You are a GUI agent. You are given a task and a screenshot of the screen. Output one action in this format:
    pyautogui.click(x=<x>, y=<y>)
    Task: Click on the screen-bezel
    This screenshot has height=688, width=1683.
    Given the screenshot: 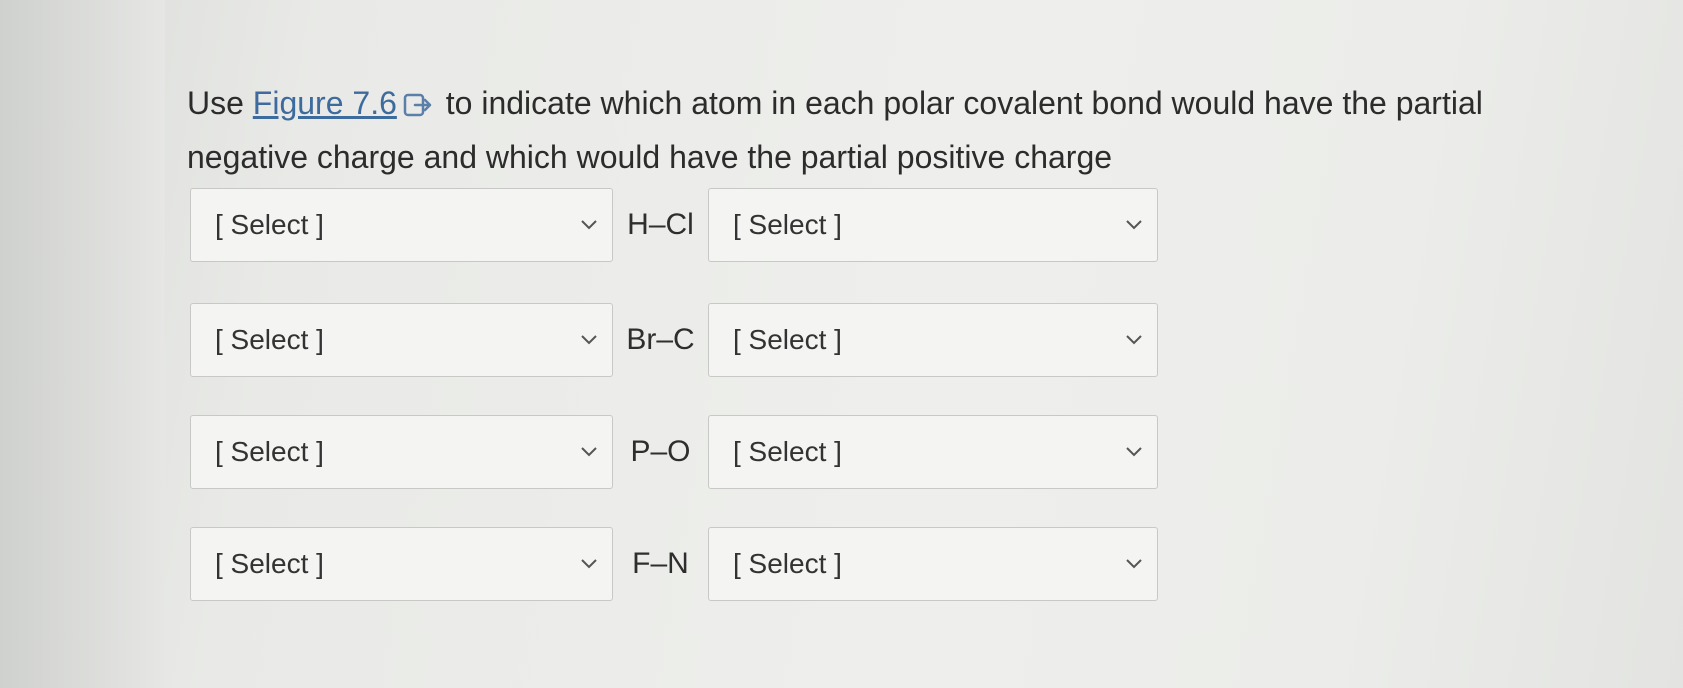 What is the action you would take?
    pyautogui.click(x=82, y=344)
    